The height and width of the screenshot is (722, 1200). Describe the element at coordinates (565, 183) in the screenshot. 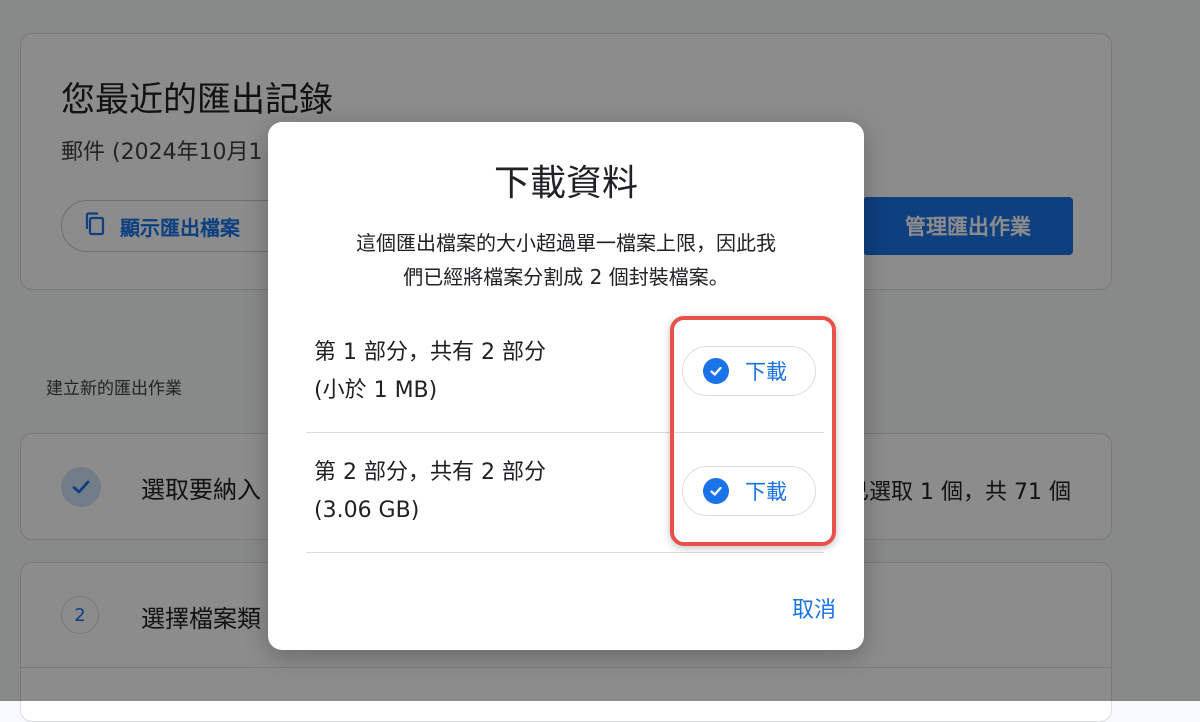

I see `dialog-title: 下載資料` at that location.